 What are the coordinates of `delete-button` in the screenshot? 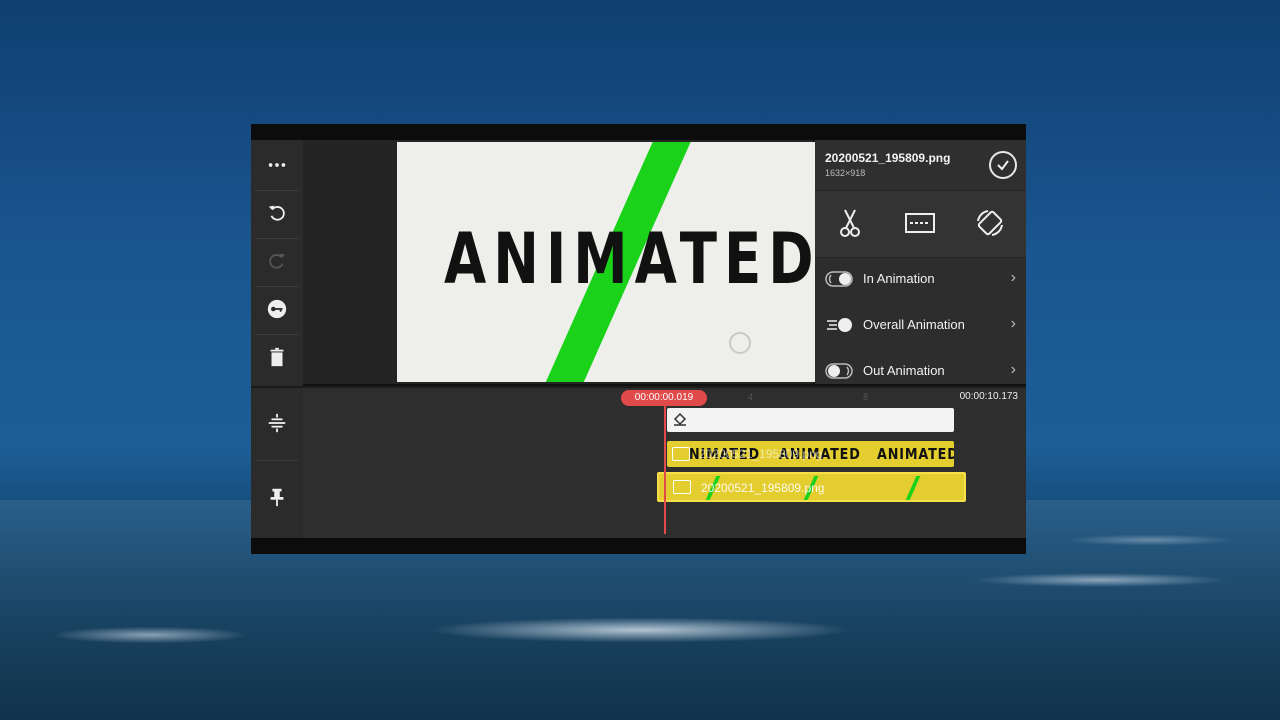 It's located at (277, 357).